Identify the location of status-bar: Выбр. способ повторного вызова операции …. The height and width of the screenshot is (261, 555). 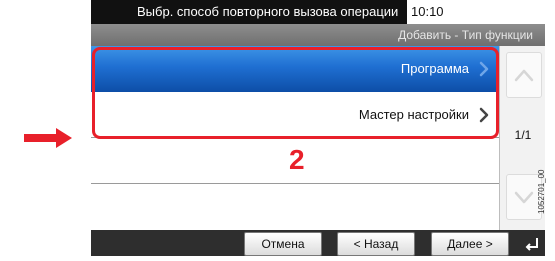
(318, 12).